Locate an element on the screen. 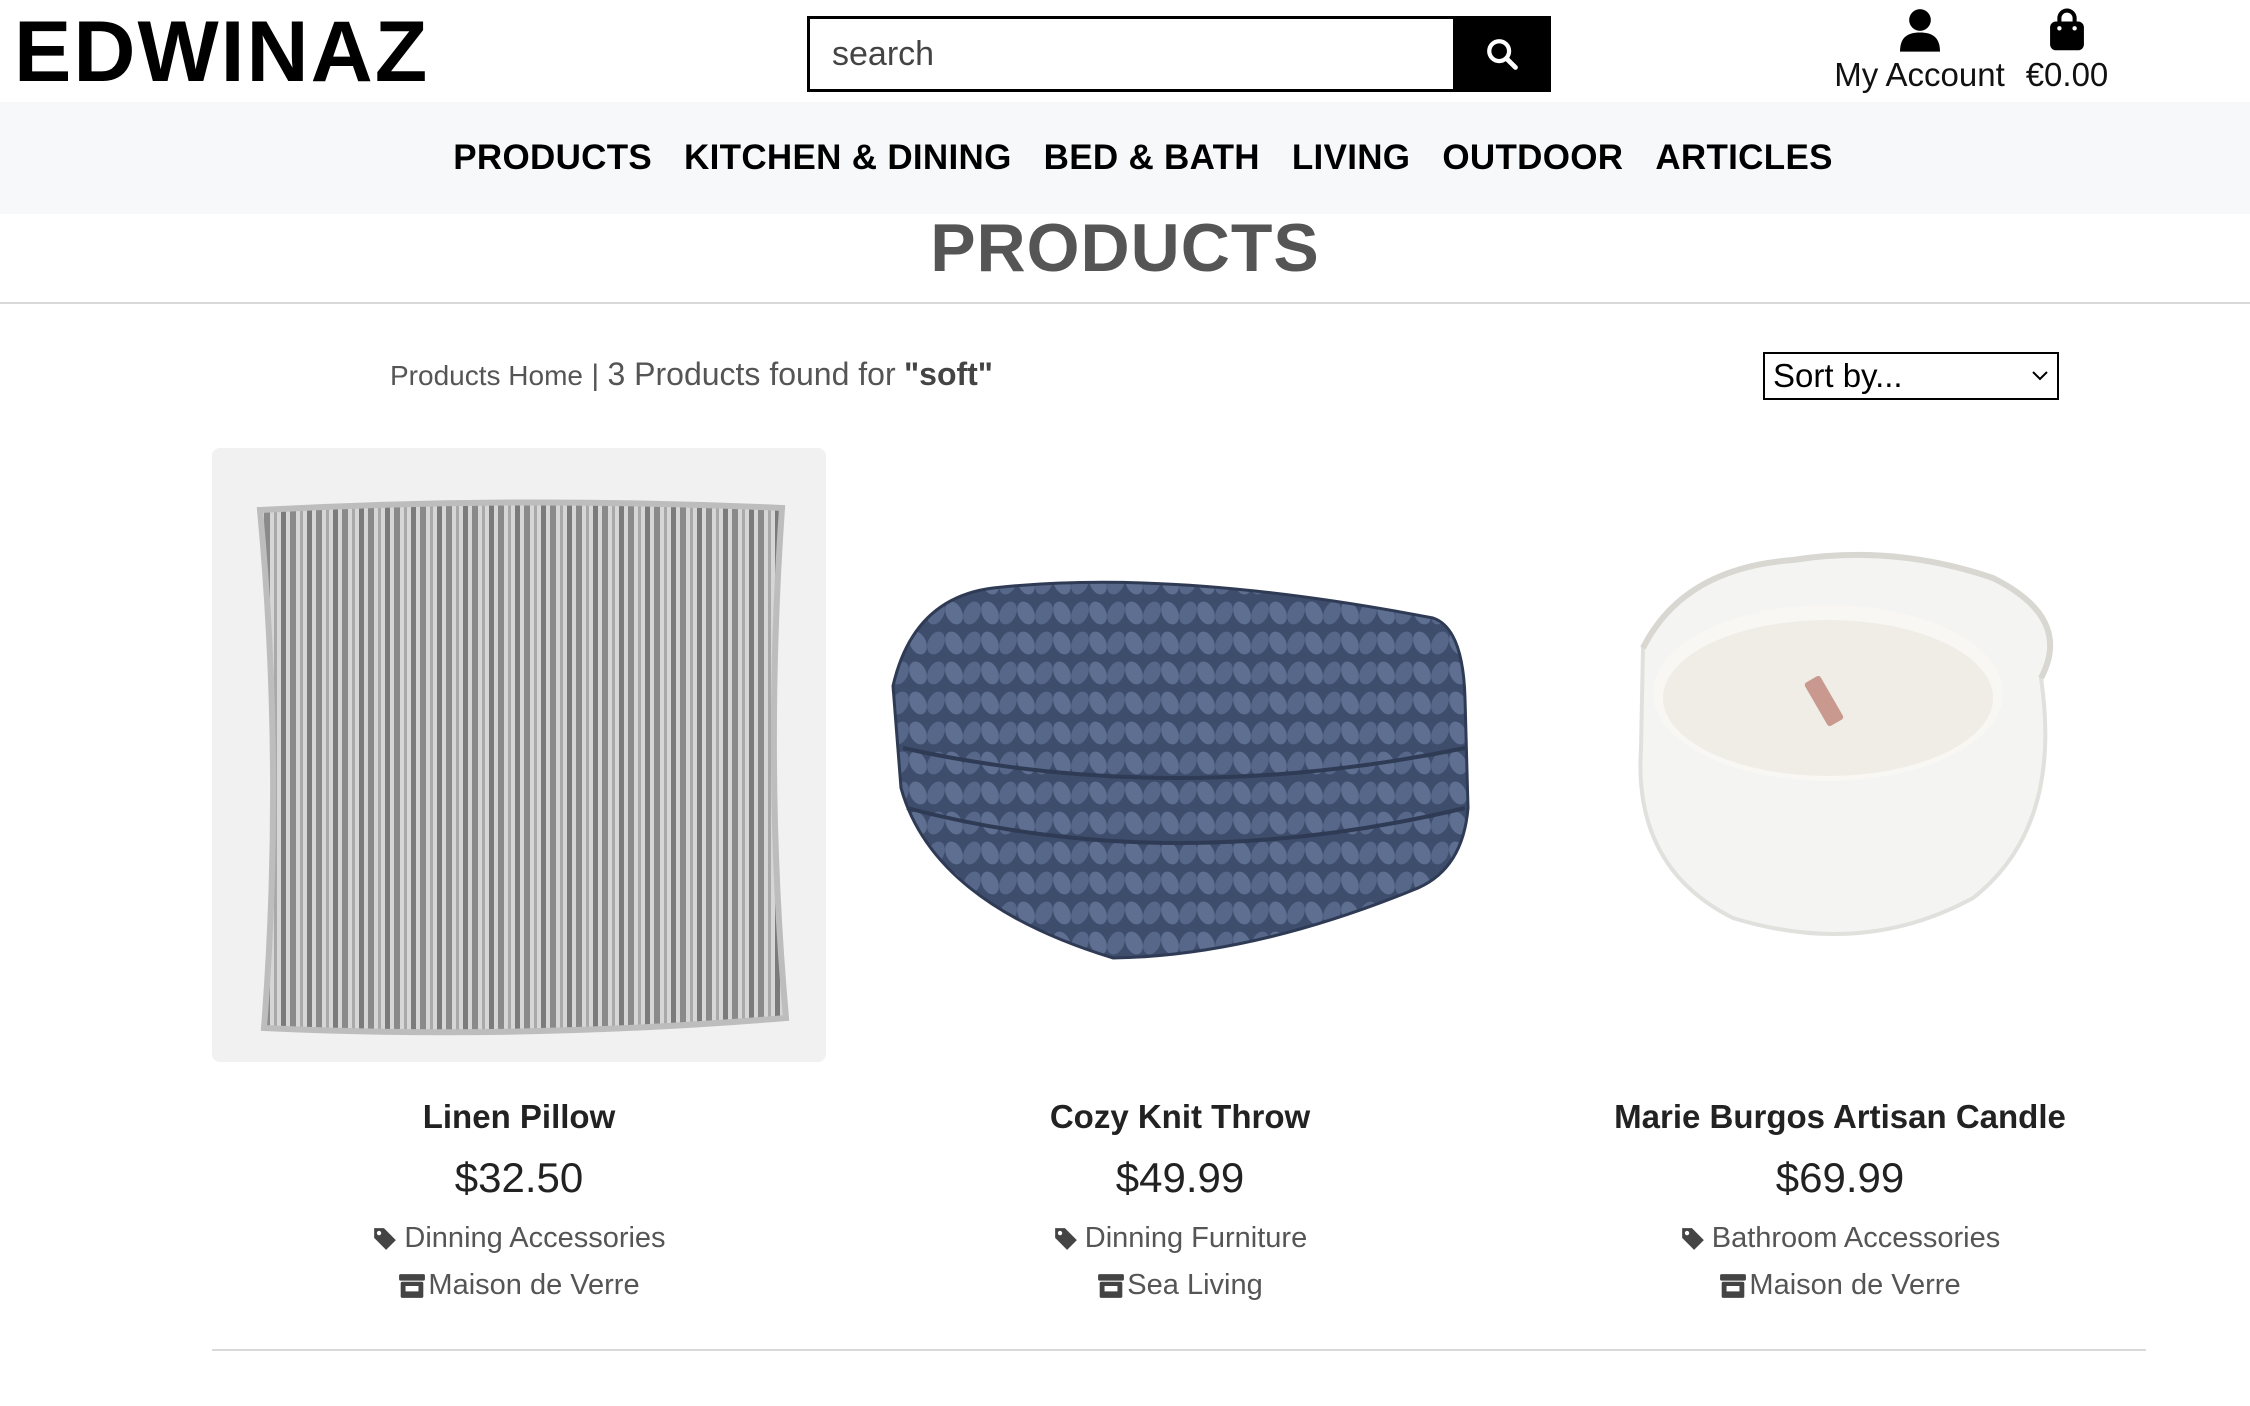 Image resolution: width=2250 pixels, height=1406 pixels. product-category: Dinning Accessories is located at coordinates (519, 1238).